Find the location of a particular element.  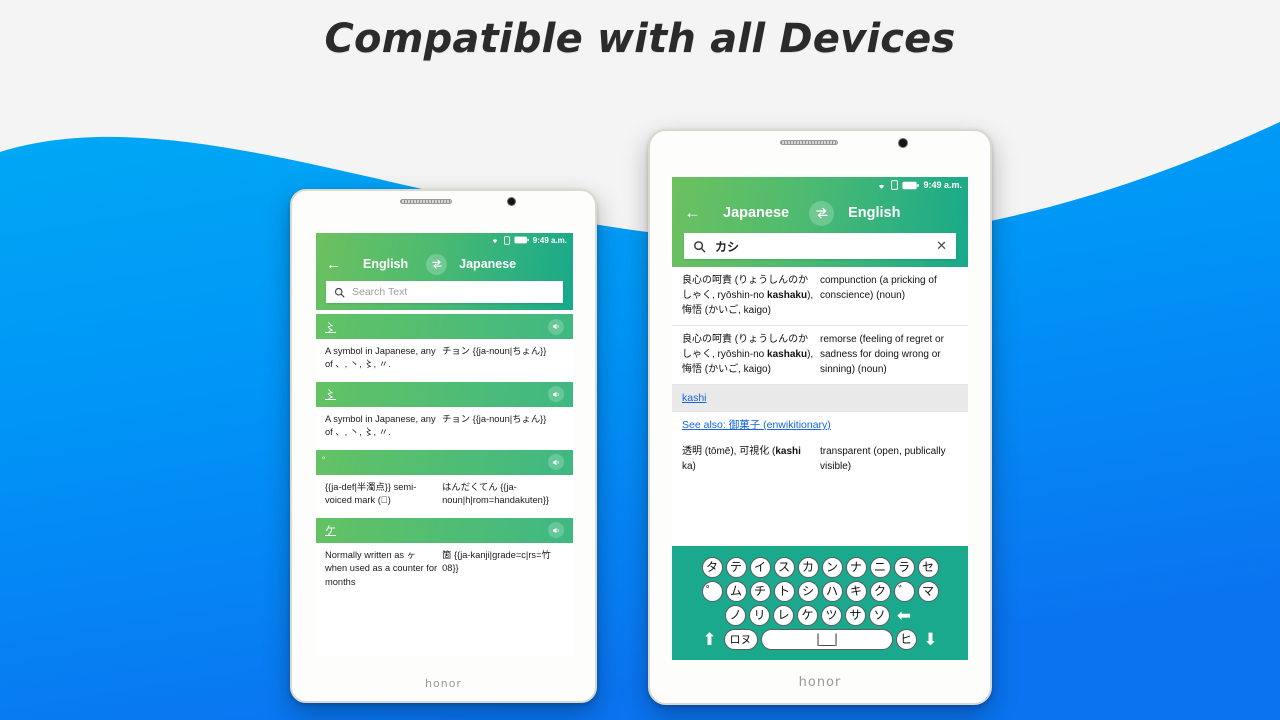

see-also-link: See also: 御菓子 (enwikitionary) is located at coordinates (756, 426).